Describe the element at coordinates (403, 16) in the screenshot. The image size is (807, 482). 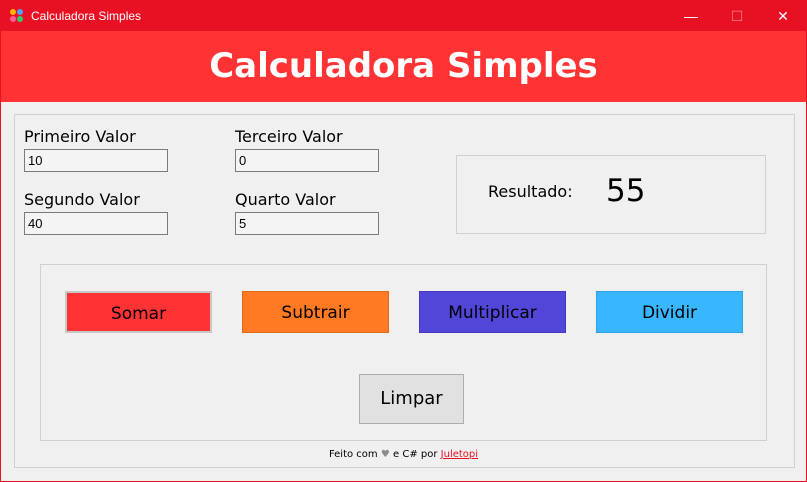
I see `title-bar: Calculadora Simples — ☐ ✕` at that location.